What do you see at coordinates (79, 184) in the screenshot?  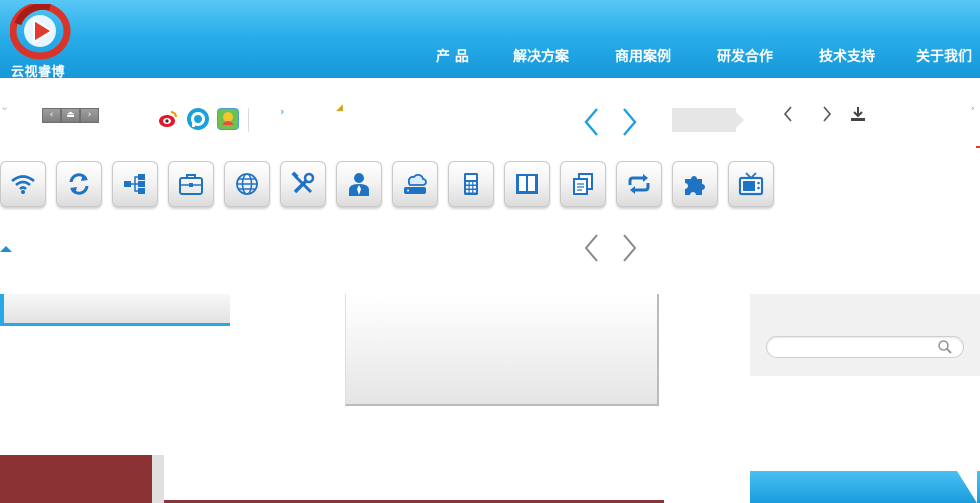 I see `refresh-icon` at bounding box center [79, 184].